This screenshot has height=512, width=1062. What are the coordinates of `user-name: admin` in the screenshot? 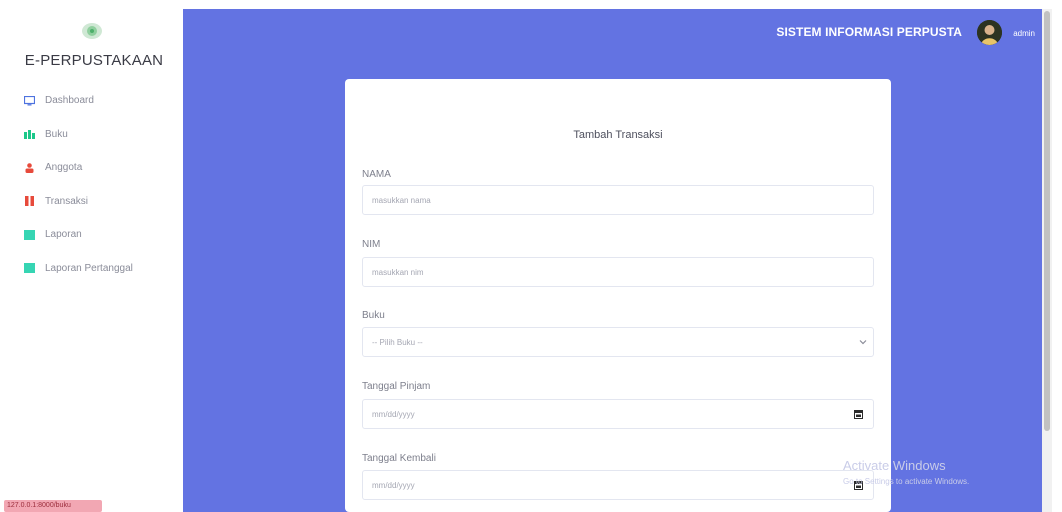 It's located at (1024, 33).